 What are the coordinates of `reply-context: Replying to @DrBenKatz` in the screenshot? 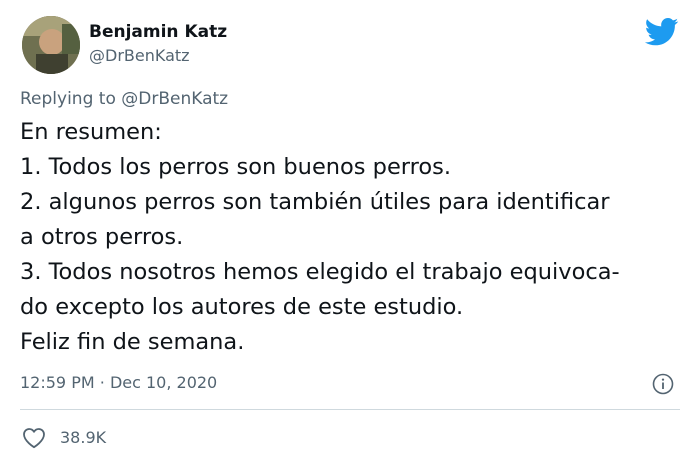 It's located at (124, 99).